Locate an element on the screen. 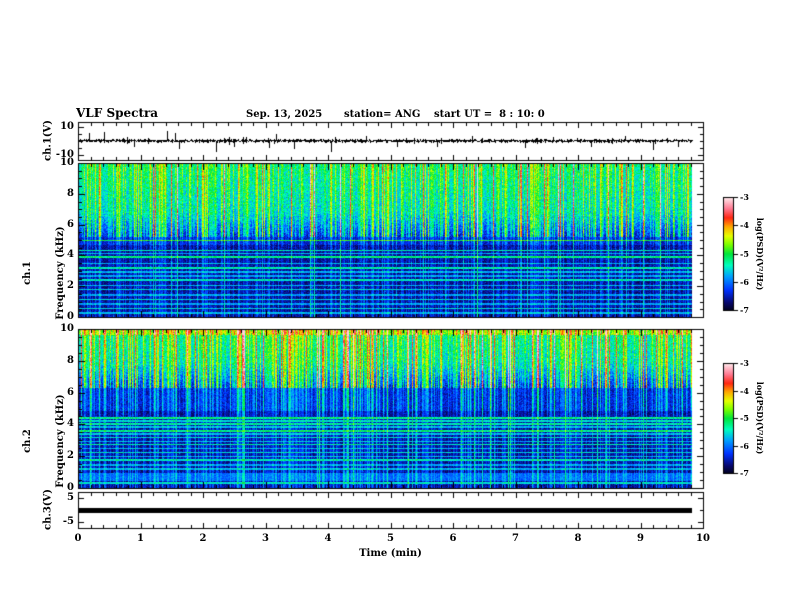 The height and width of the screenshot is (612, 792). title-station: station= ANG is located at coordinates (382, 114).